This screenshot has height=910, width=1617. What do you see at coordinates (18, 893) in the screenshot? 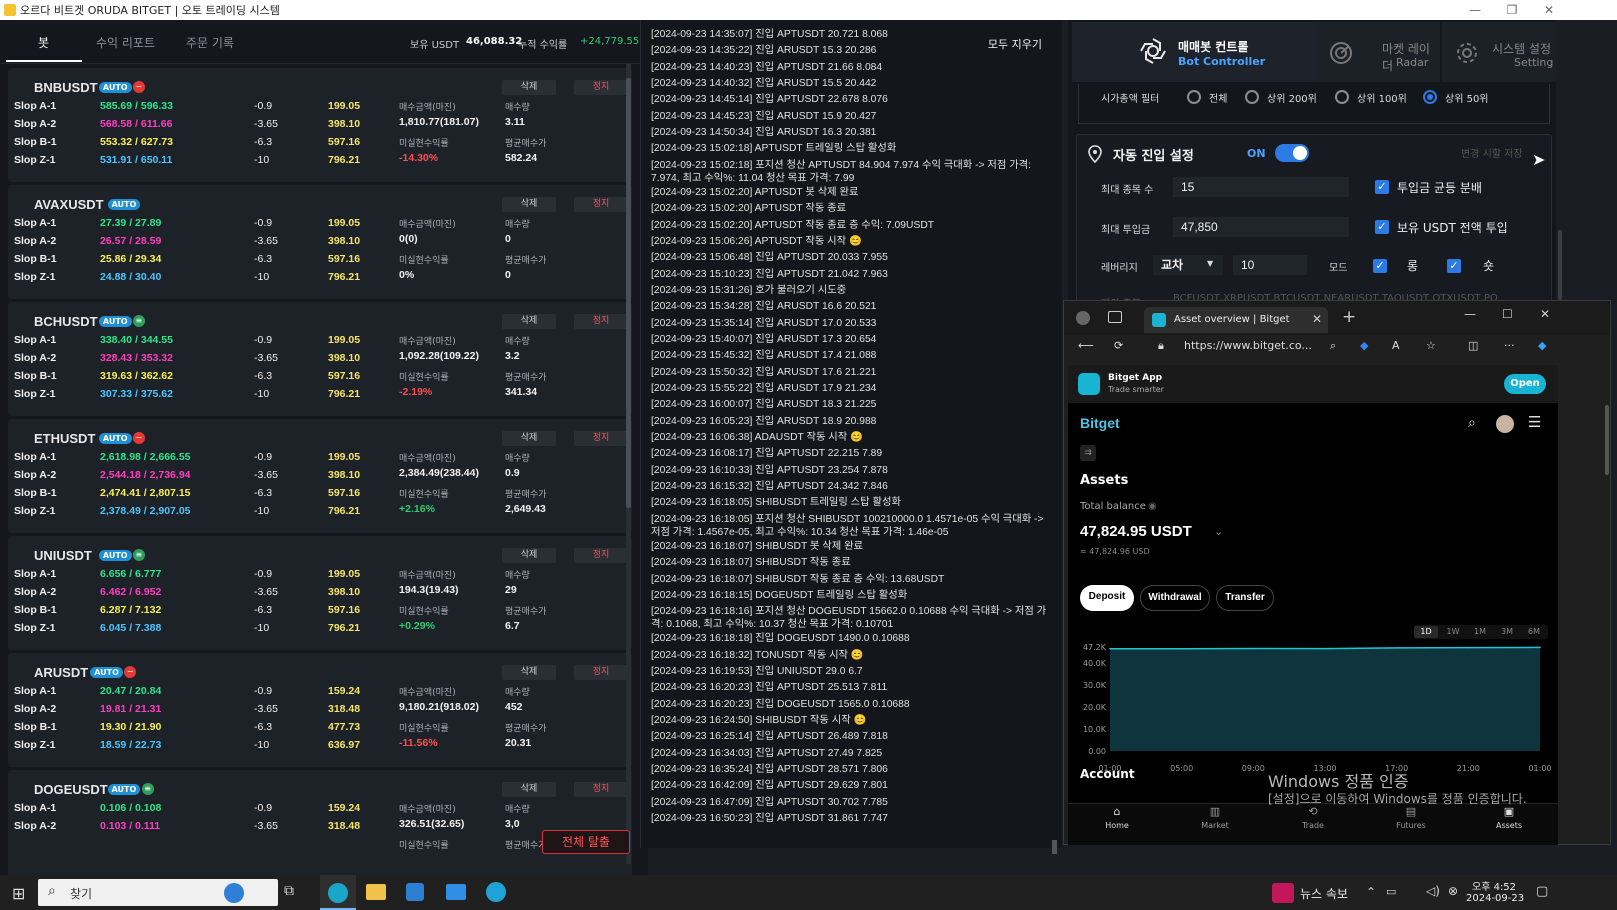
I see `windows-start-icon: ⊞` at bounding box center [18, 893].